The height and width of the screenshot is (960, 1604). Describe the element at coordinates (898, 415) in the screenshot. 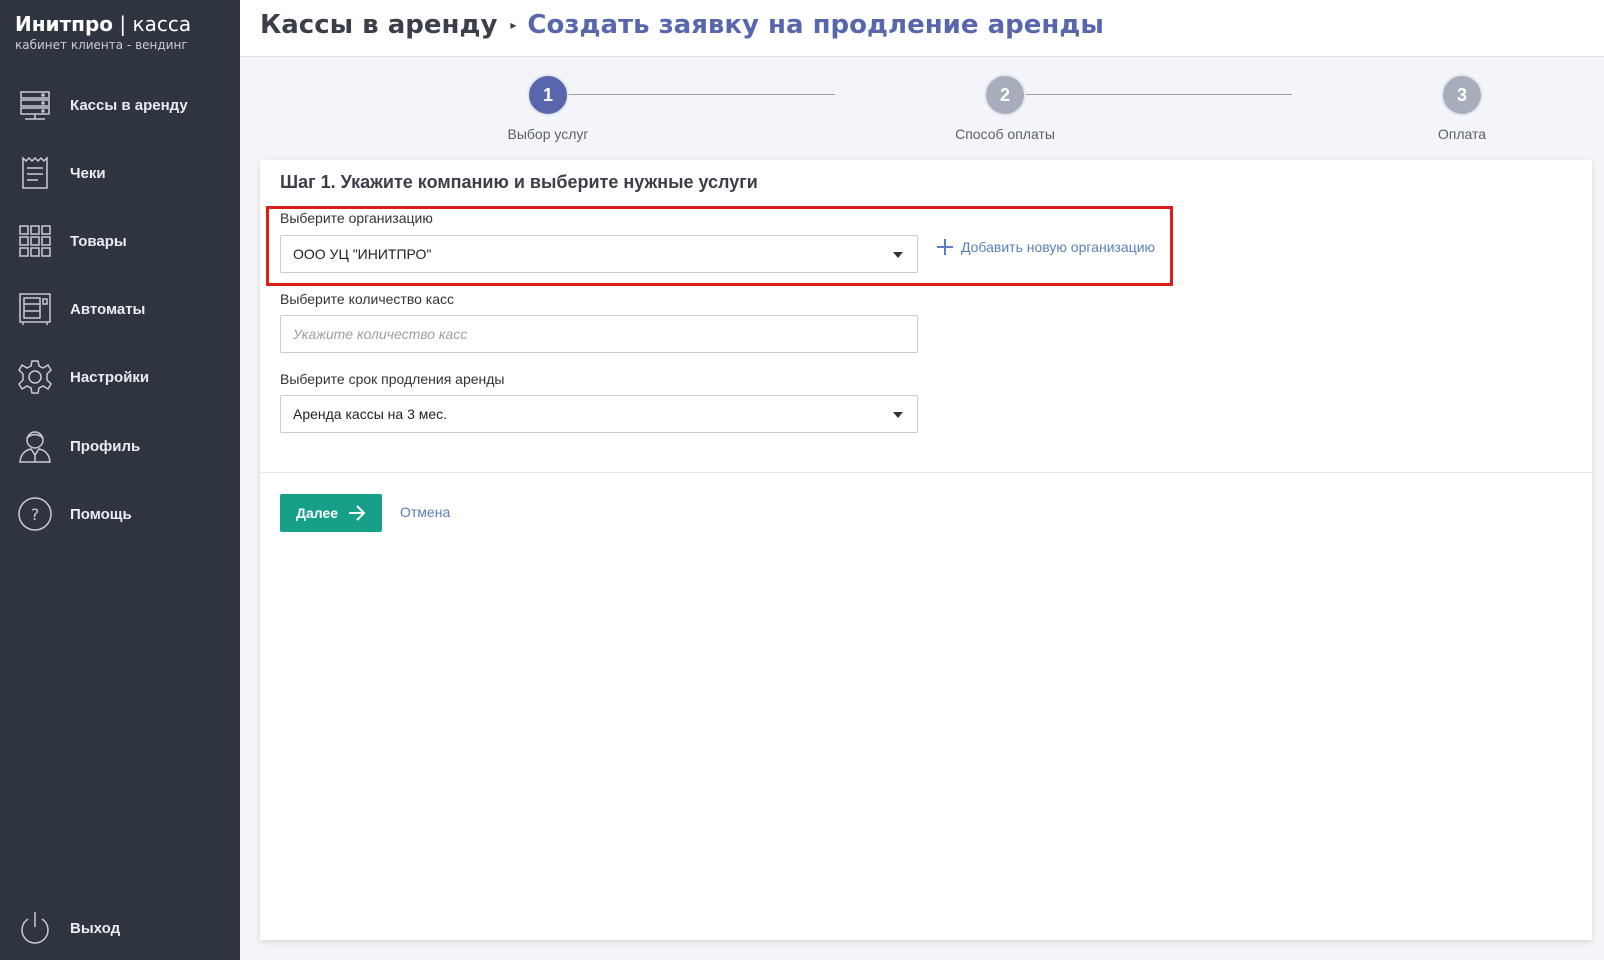

I see `caret-down-icon` at that location.